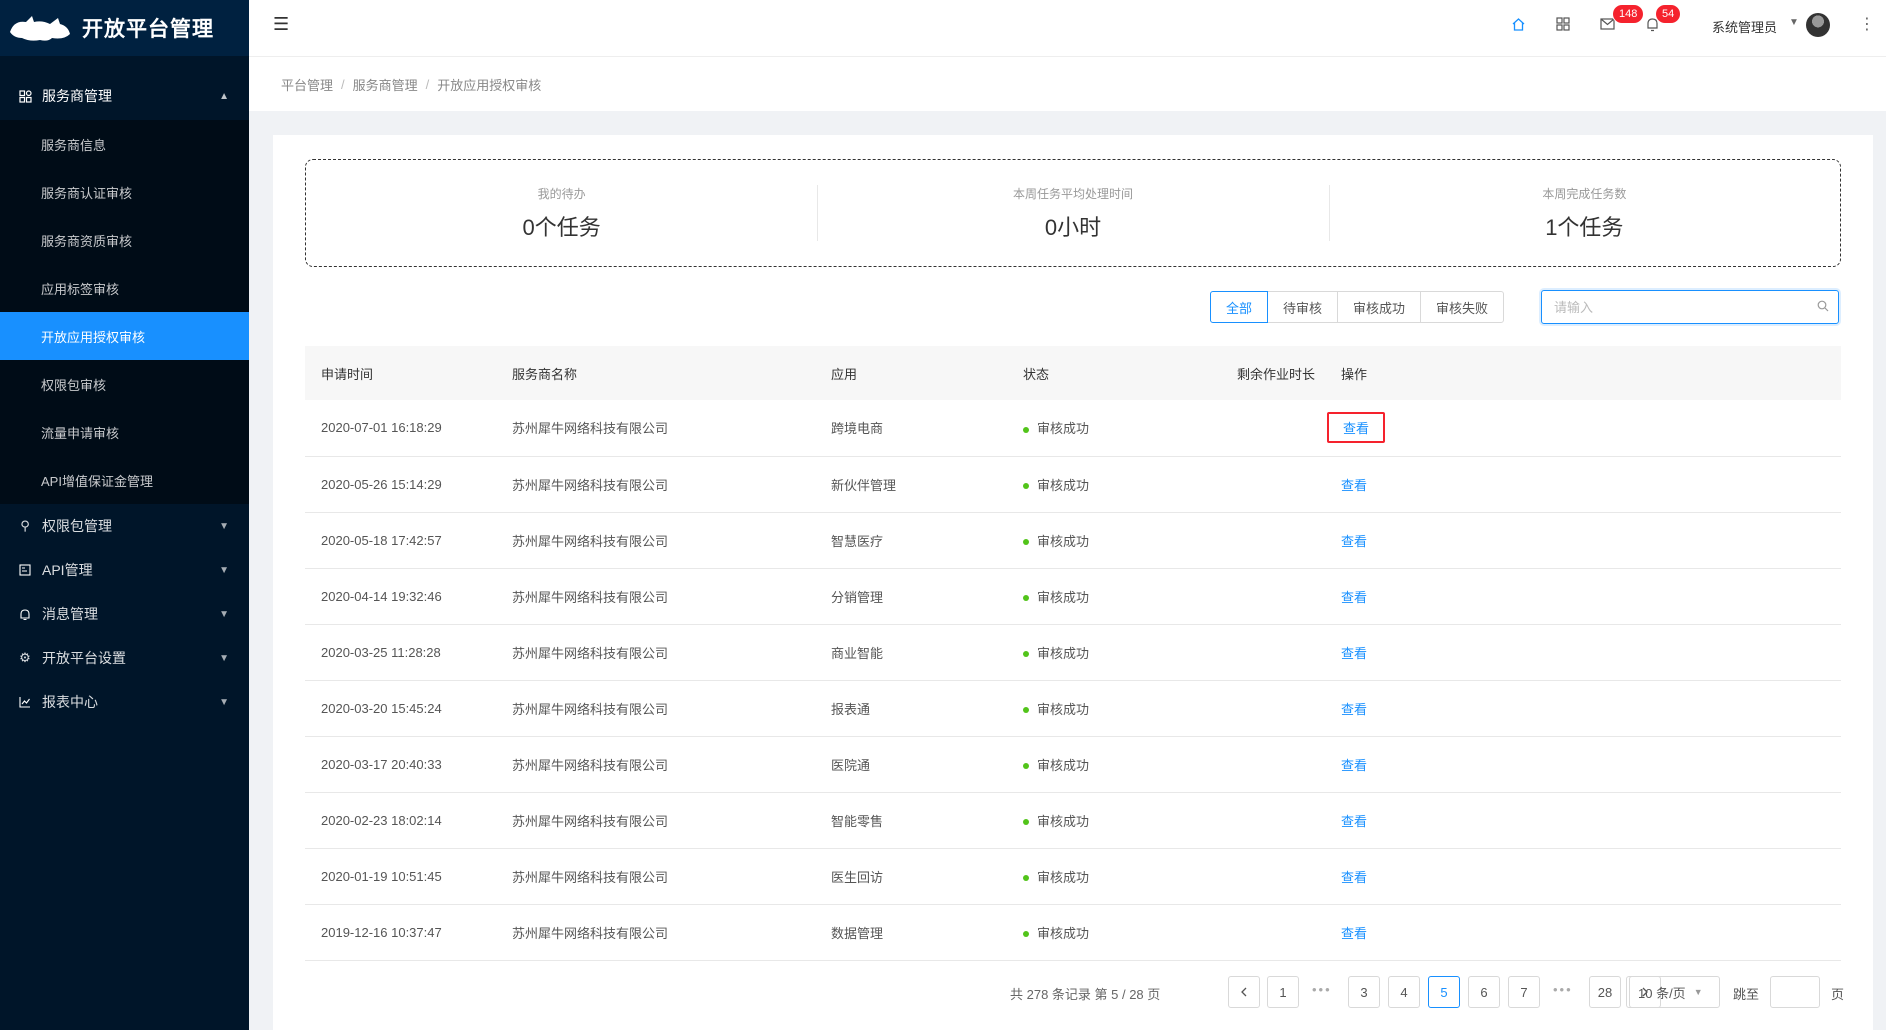 The width and height of the screenshot is (1886, 1030). Describe the element at coordinates (400, 764) in the screenshot. I see `cell-time: 2020-03-17 20:40:33` at that location.